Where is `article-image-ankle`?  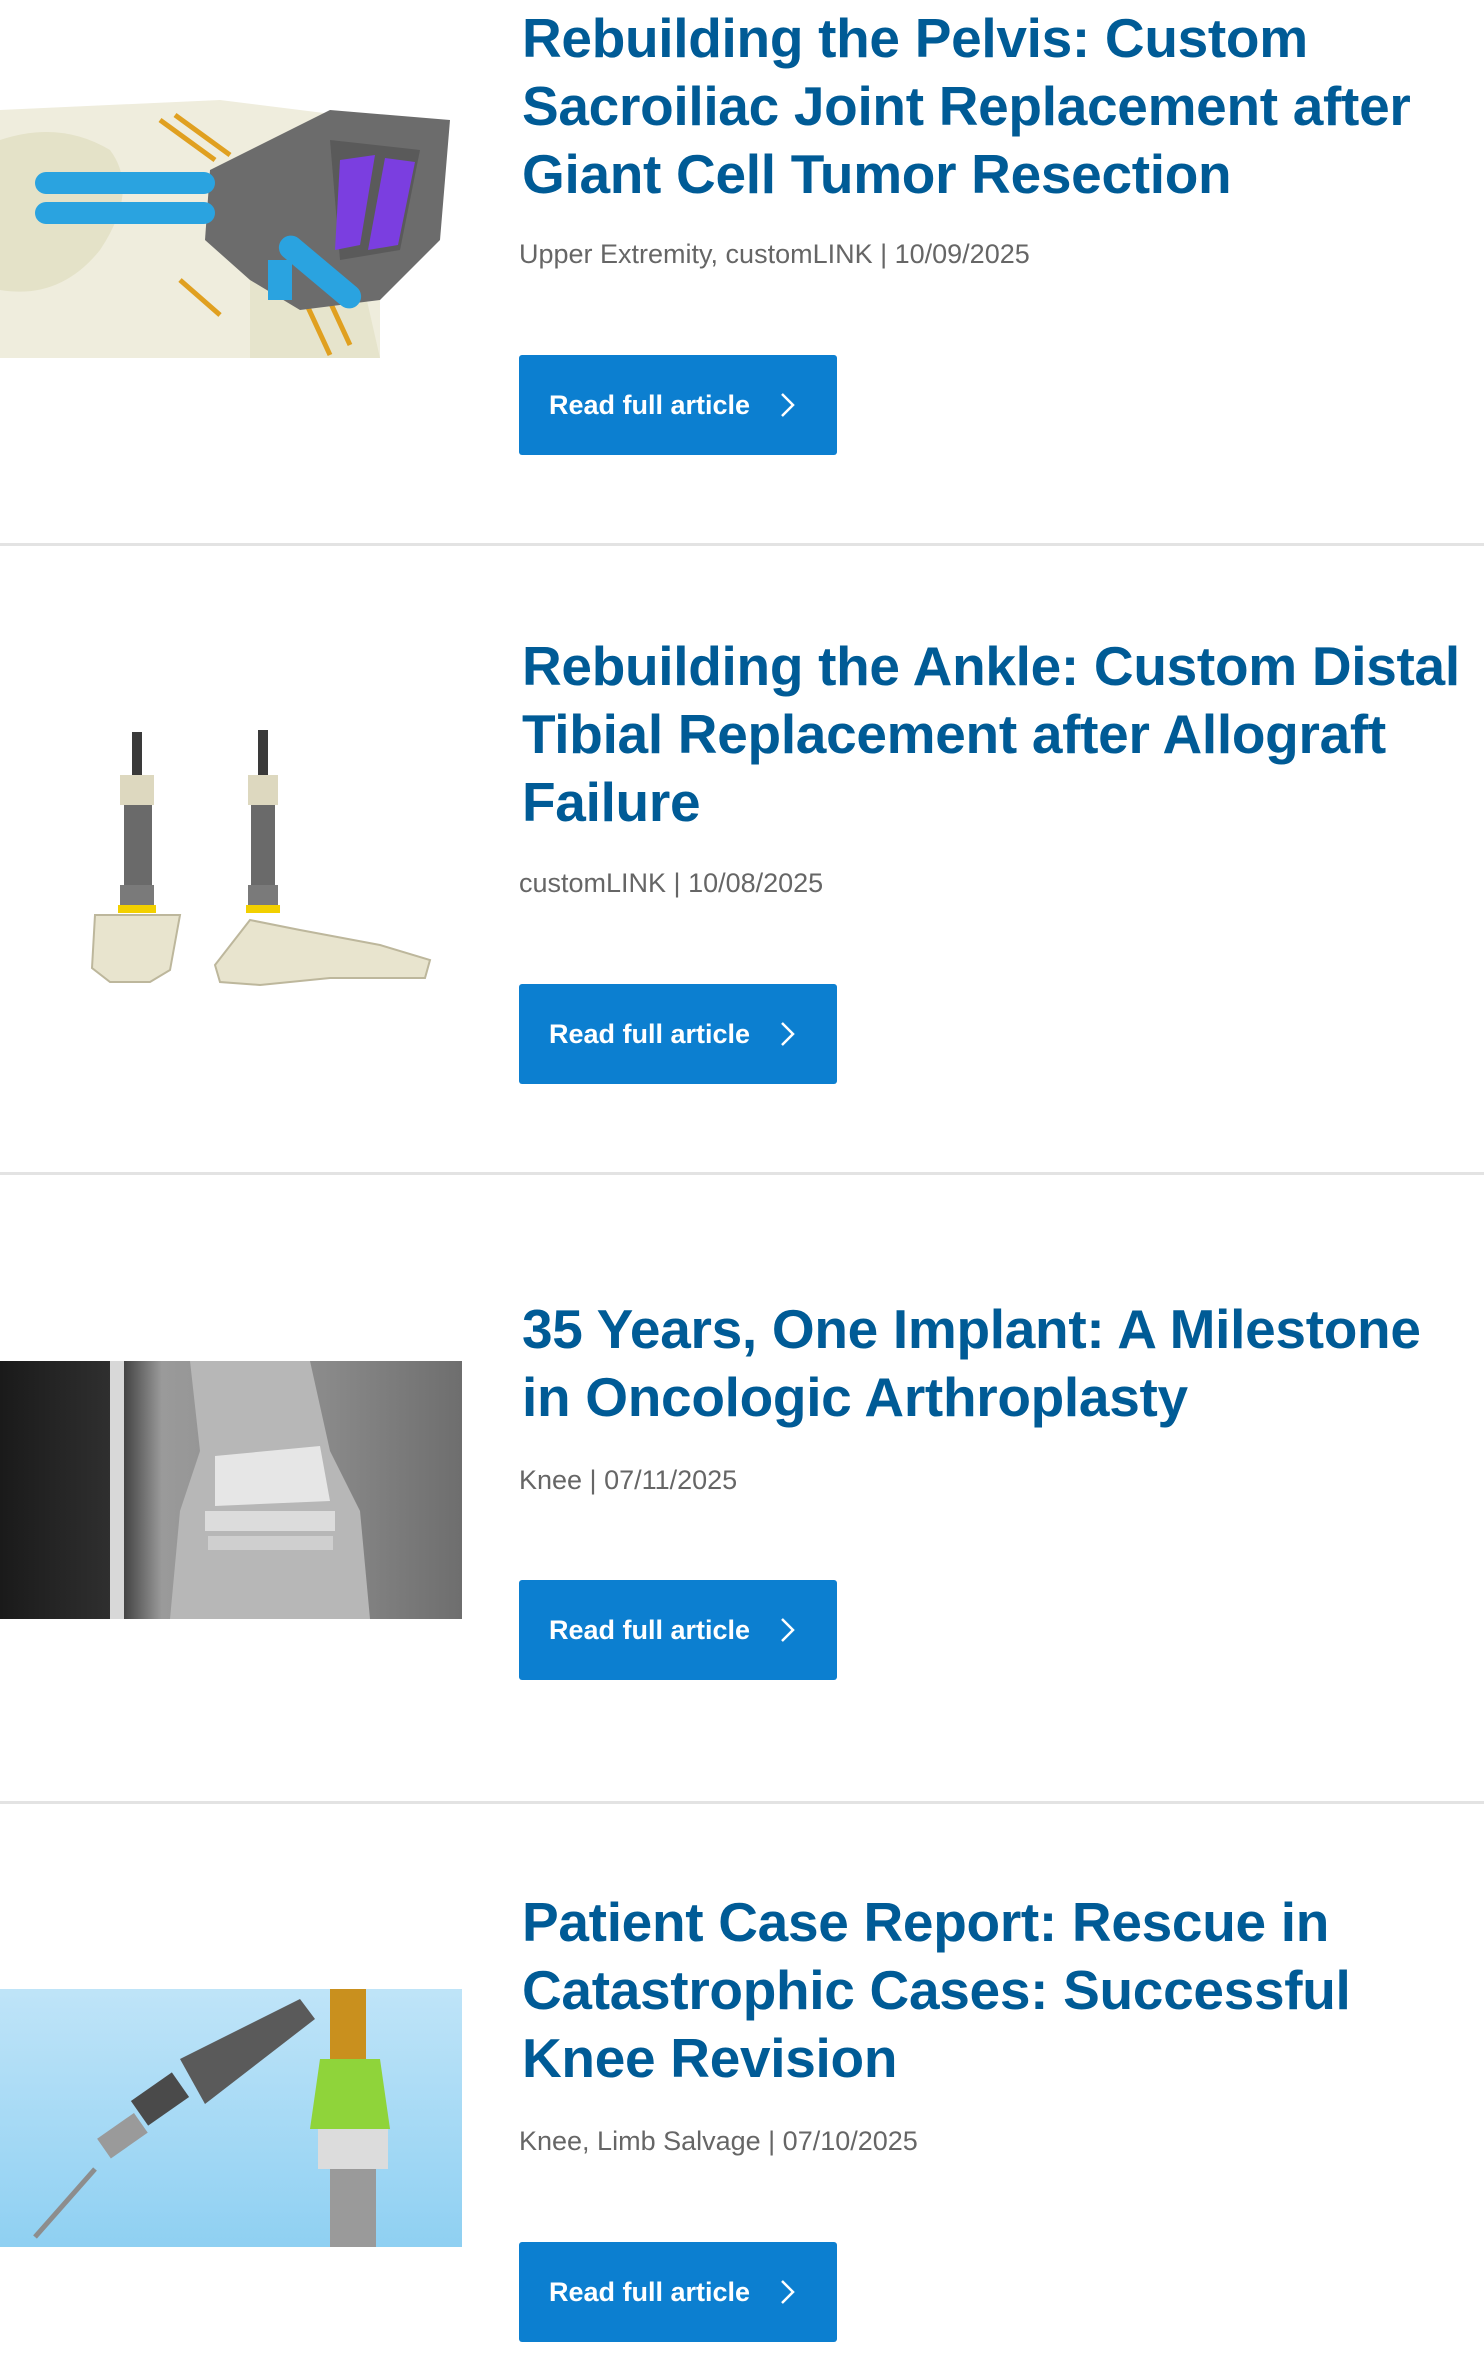 article-image-ankle is located at coordinates (231, 860).